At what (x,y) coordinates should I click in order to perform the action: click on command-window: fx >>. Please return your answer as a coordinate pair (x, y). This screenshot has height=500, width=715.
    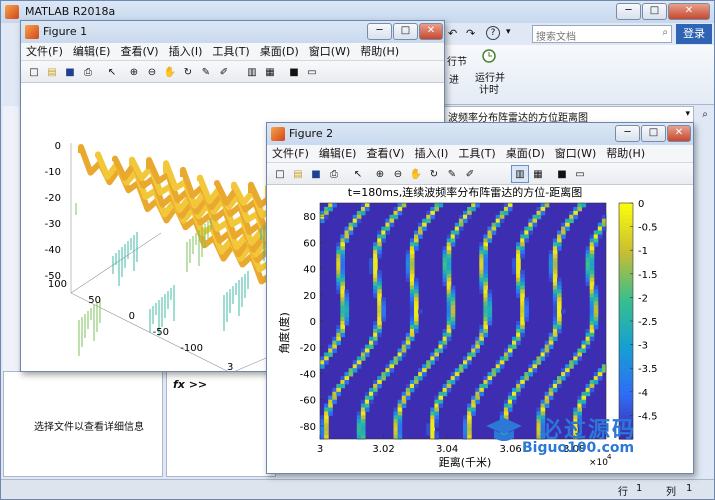
    Looking at the image, I should click on (221, 424).